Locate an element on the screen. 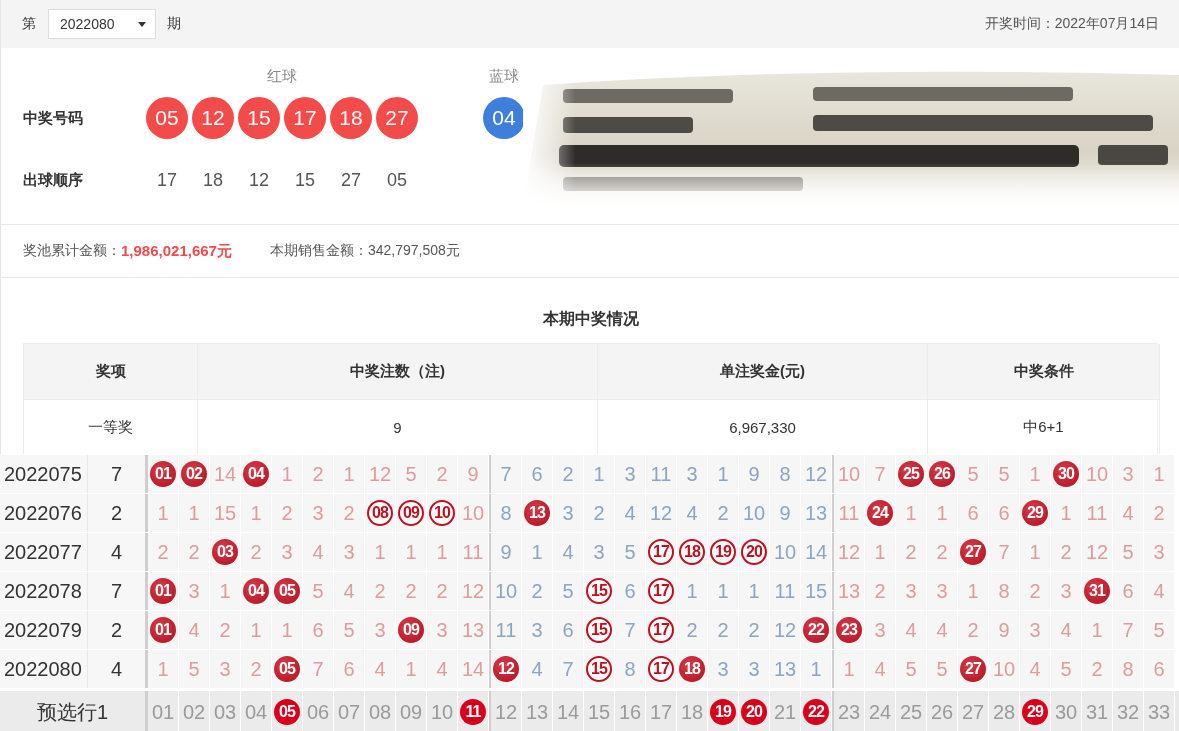 Image resolution: width=1179 pixels, height=731 pixels. number-option: 23 is located at coordinates (849, 712).